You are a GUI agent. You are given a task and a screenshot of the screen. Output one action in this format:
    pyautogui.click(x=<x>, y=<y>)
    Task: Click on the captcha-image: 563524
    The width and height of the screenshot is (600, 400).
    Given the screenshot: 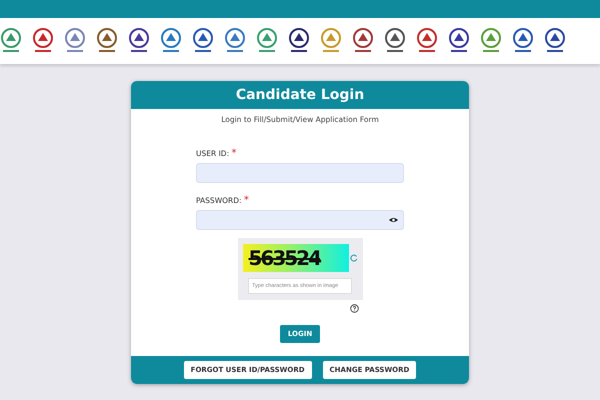 What is the action you would take?
    pyautogui.click(x=295, y=258)
    